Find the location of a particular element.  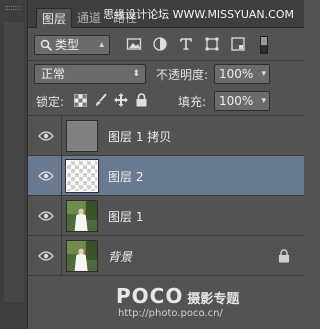

filter-kind-value: 类型 is located at coordinates (67, 45).